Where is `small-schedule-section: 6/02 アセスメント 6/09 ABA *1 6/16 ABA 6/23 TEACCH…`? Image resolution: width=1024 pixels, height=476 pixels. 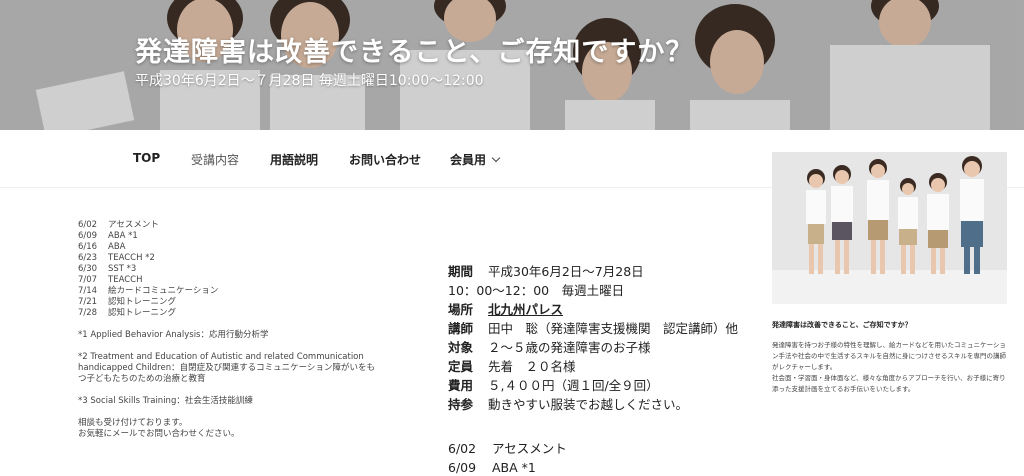 small-schedule-section: 6/02 アセスメント 6/09 ABA *1 6/16 ABA 6/23 TEACCH… is located at coordinates (243, 330).